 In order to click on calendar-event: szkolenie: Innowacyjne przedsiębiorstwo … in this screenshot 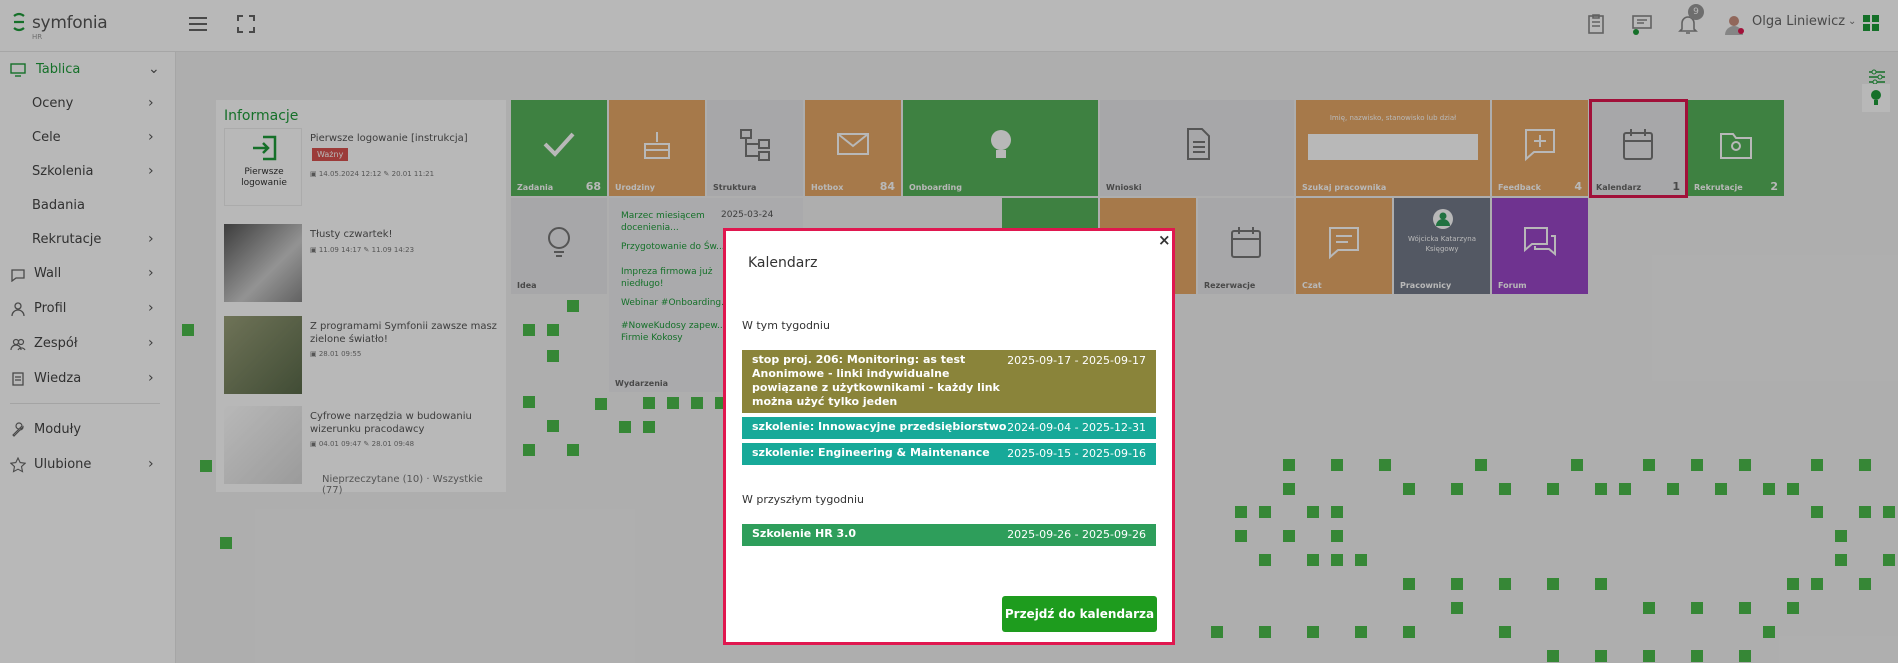, I will do `click(949, 428)`.